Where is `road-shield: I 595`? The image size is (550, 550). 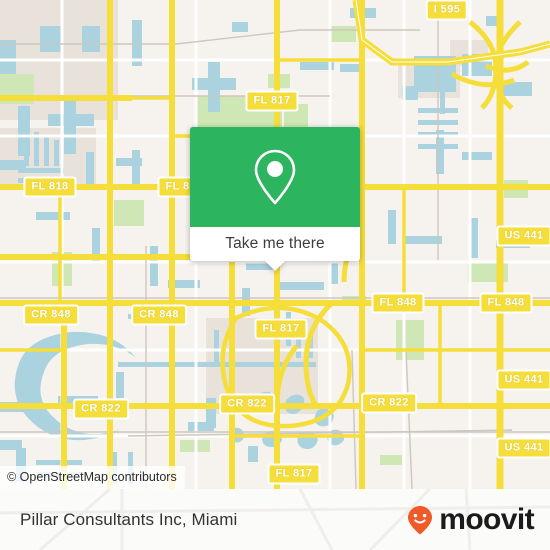
road-shield: I 595 is located at coordinates (447, 10).